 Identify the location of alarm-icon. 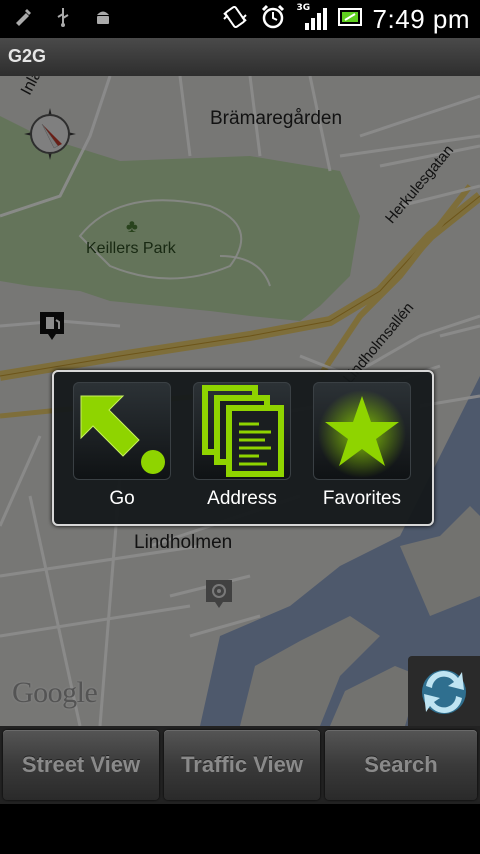
(273, 19).